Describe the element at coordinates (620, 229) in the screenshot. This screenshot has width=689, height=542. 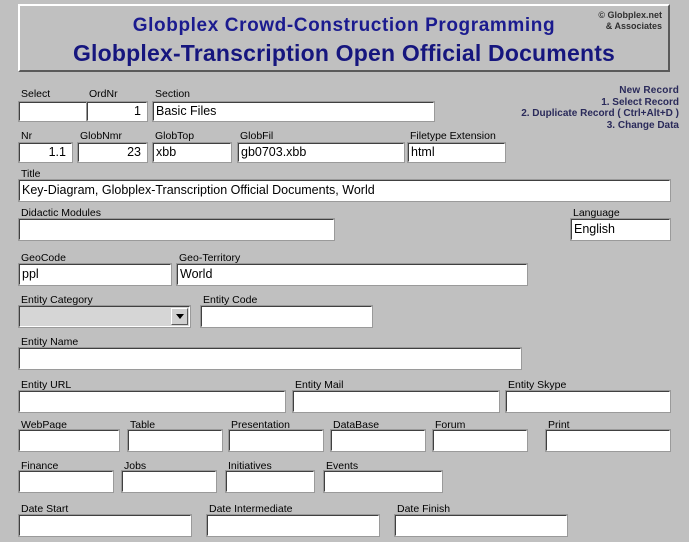
I see `language-input: English` at that location.